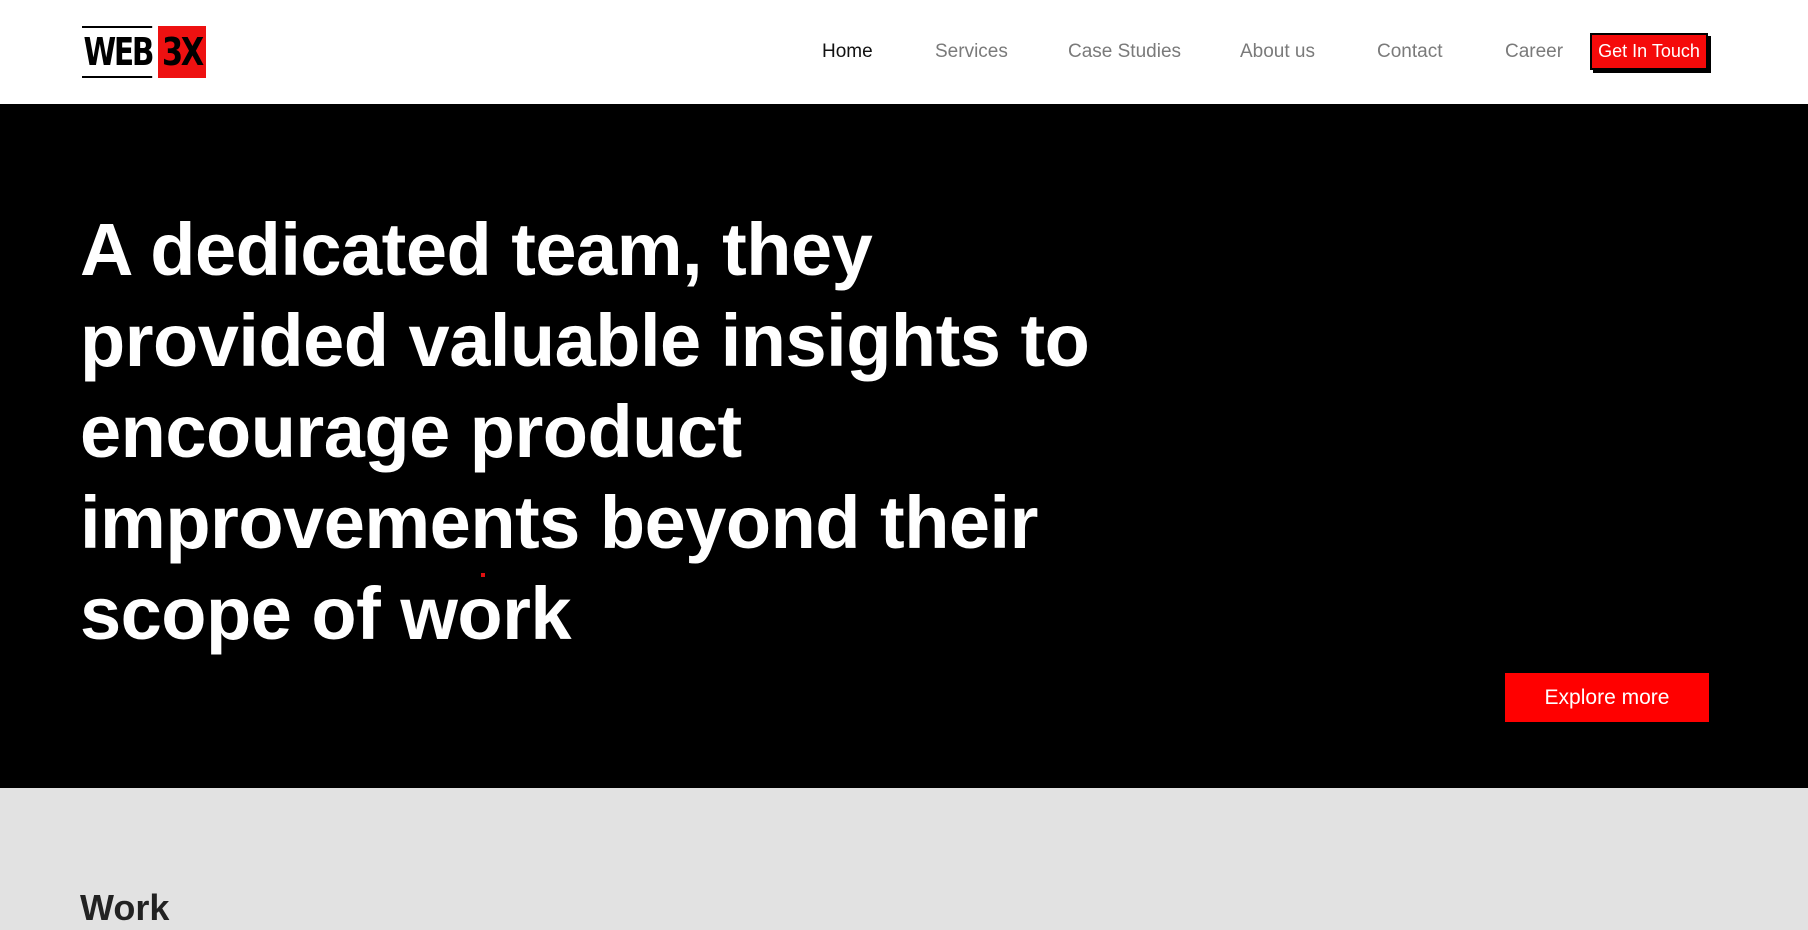  I want to click on accent-dot, so click(483, 575).